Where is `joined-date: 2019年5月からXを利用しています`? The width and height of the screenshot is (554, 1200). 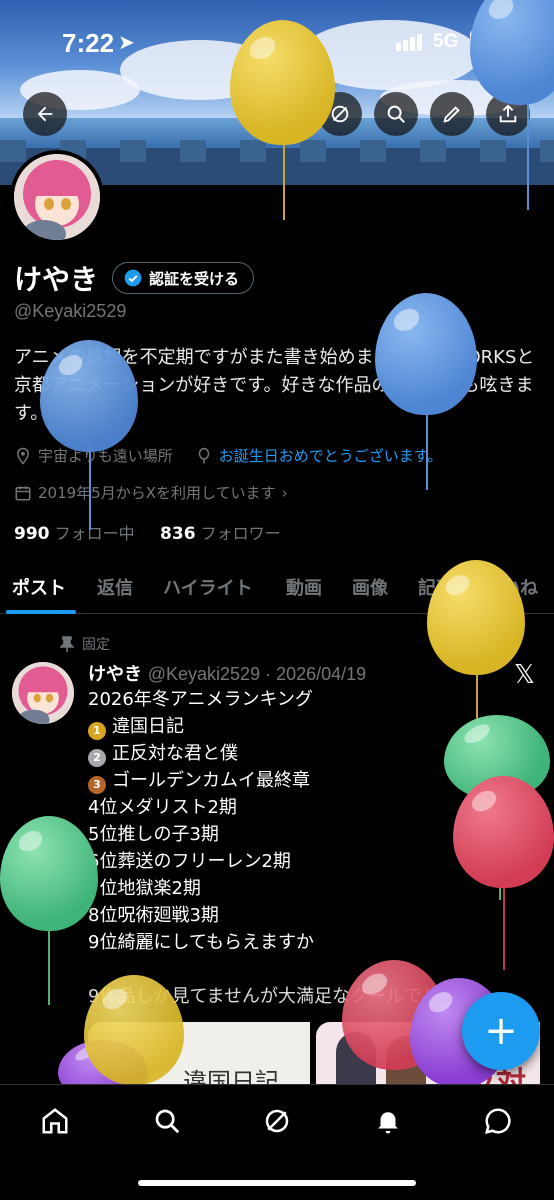 joined-date: 2019年5月からXを利用しています is located at coordinates (157, 493).